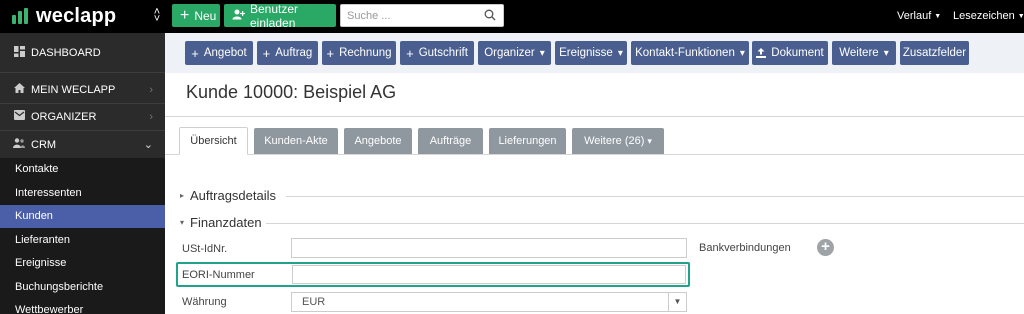  What do you see at coordinates (204, 302) in the screenshot?
I see `currency-label: Währung` at bounding box center [204, 302].